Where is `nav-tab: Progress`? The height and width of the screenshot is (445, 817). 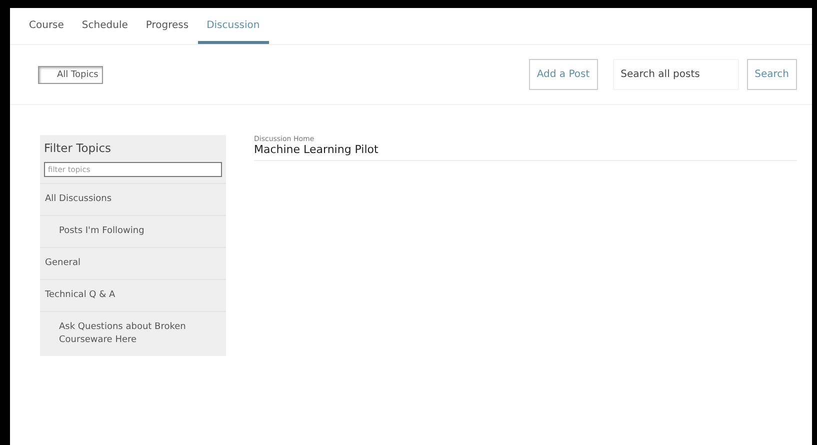
nav-tab: Progress is located at coordinates (167, 26).